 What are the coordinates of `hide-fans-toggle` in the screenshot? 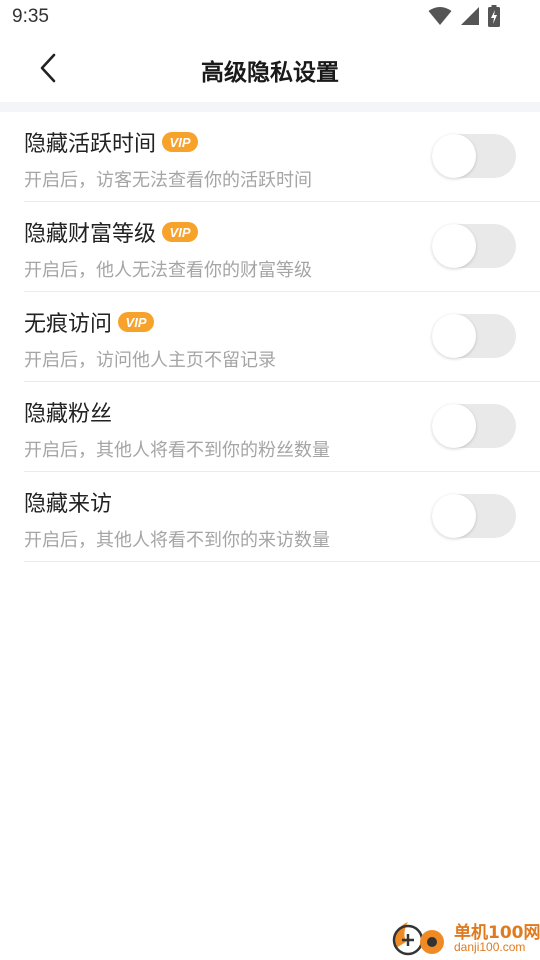 It's located at (474, 426).